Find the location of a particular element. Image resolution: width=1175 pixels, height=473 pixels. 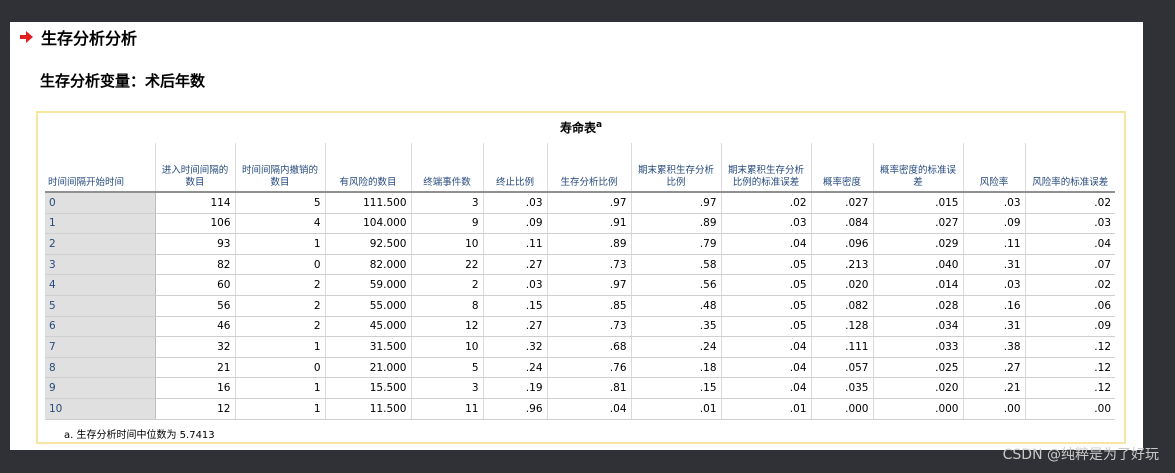

section-heading: 生存分析分析 is located at coordinates (78, 37).